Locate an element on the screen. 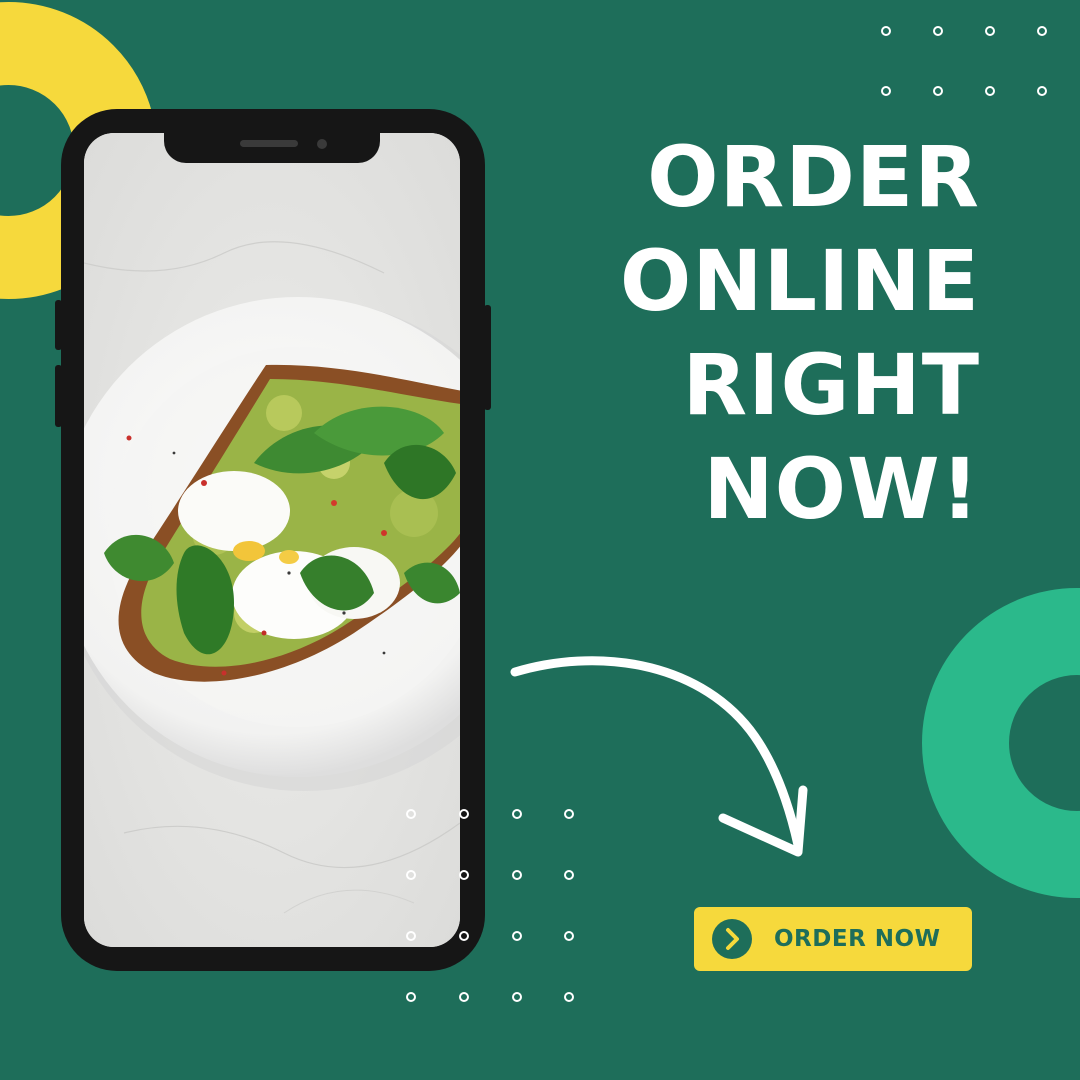  order-now-label: ORDER NOW is located at coordinates (857, 939).